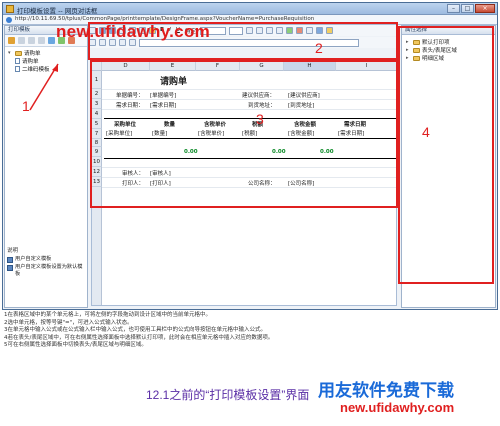  What do you see at coordinates (119, 133) in the screenshot?
I see `cell-unit: [采购单位]` at bounding box center [119, 133].